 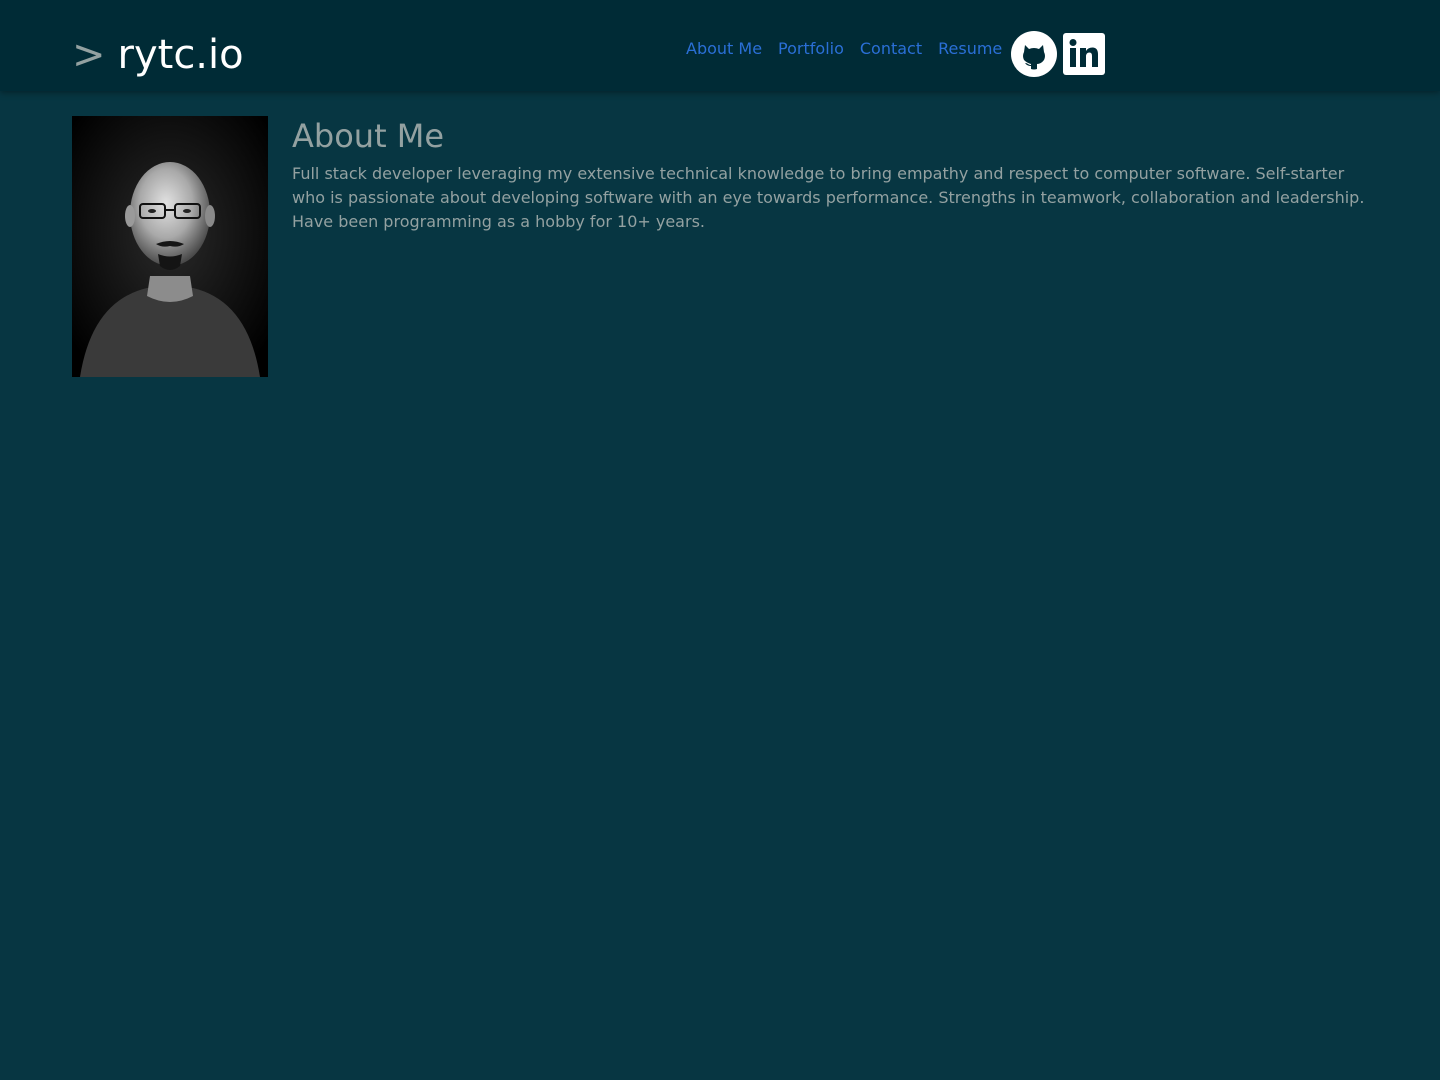 What do you see at coordinates (368, 136) in the screenshot?
I see `about-title: About Me` at bounding box center [368, 136].